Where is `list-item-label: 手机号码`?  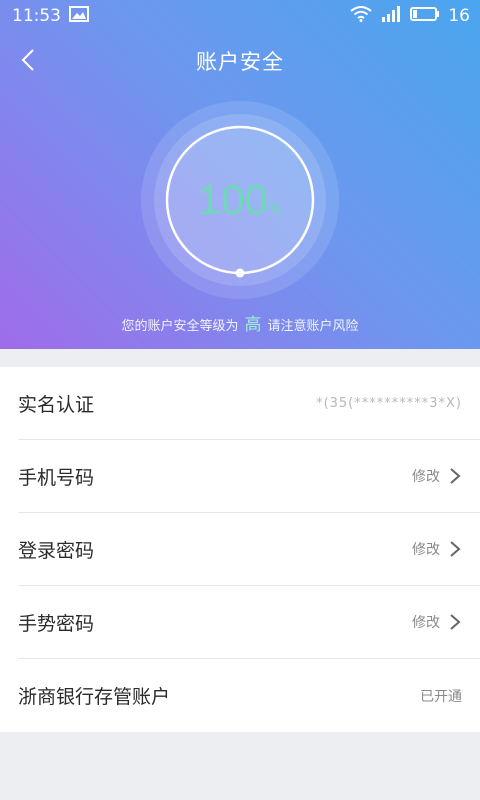 list-item-label: 手机号码 is located at coordinates (56, 477).